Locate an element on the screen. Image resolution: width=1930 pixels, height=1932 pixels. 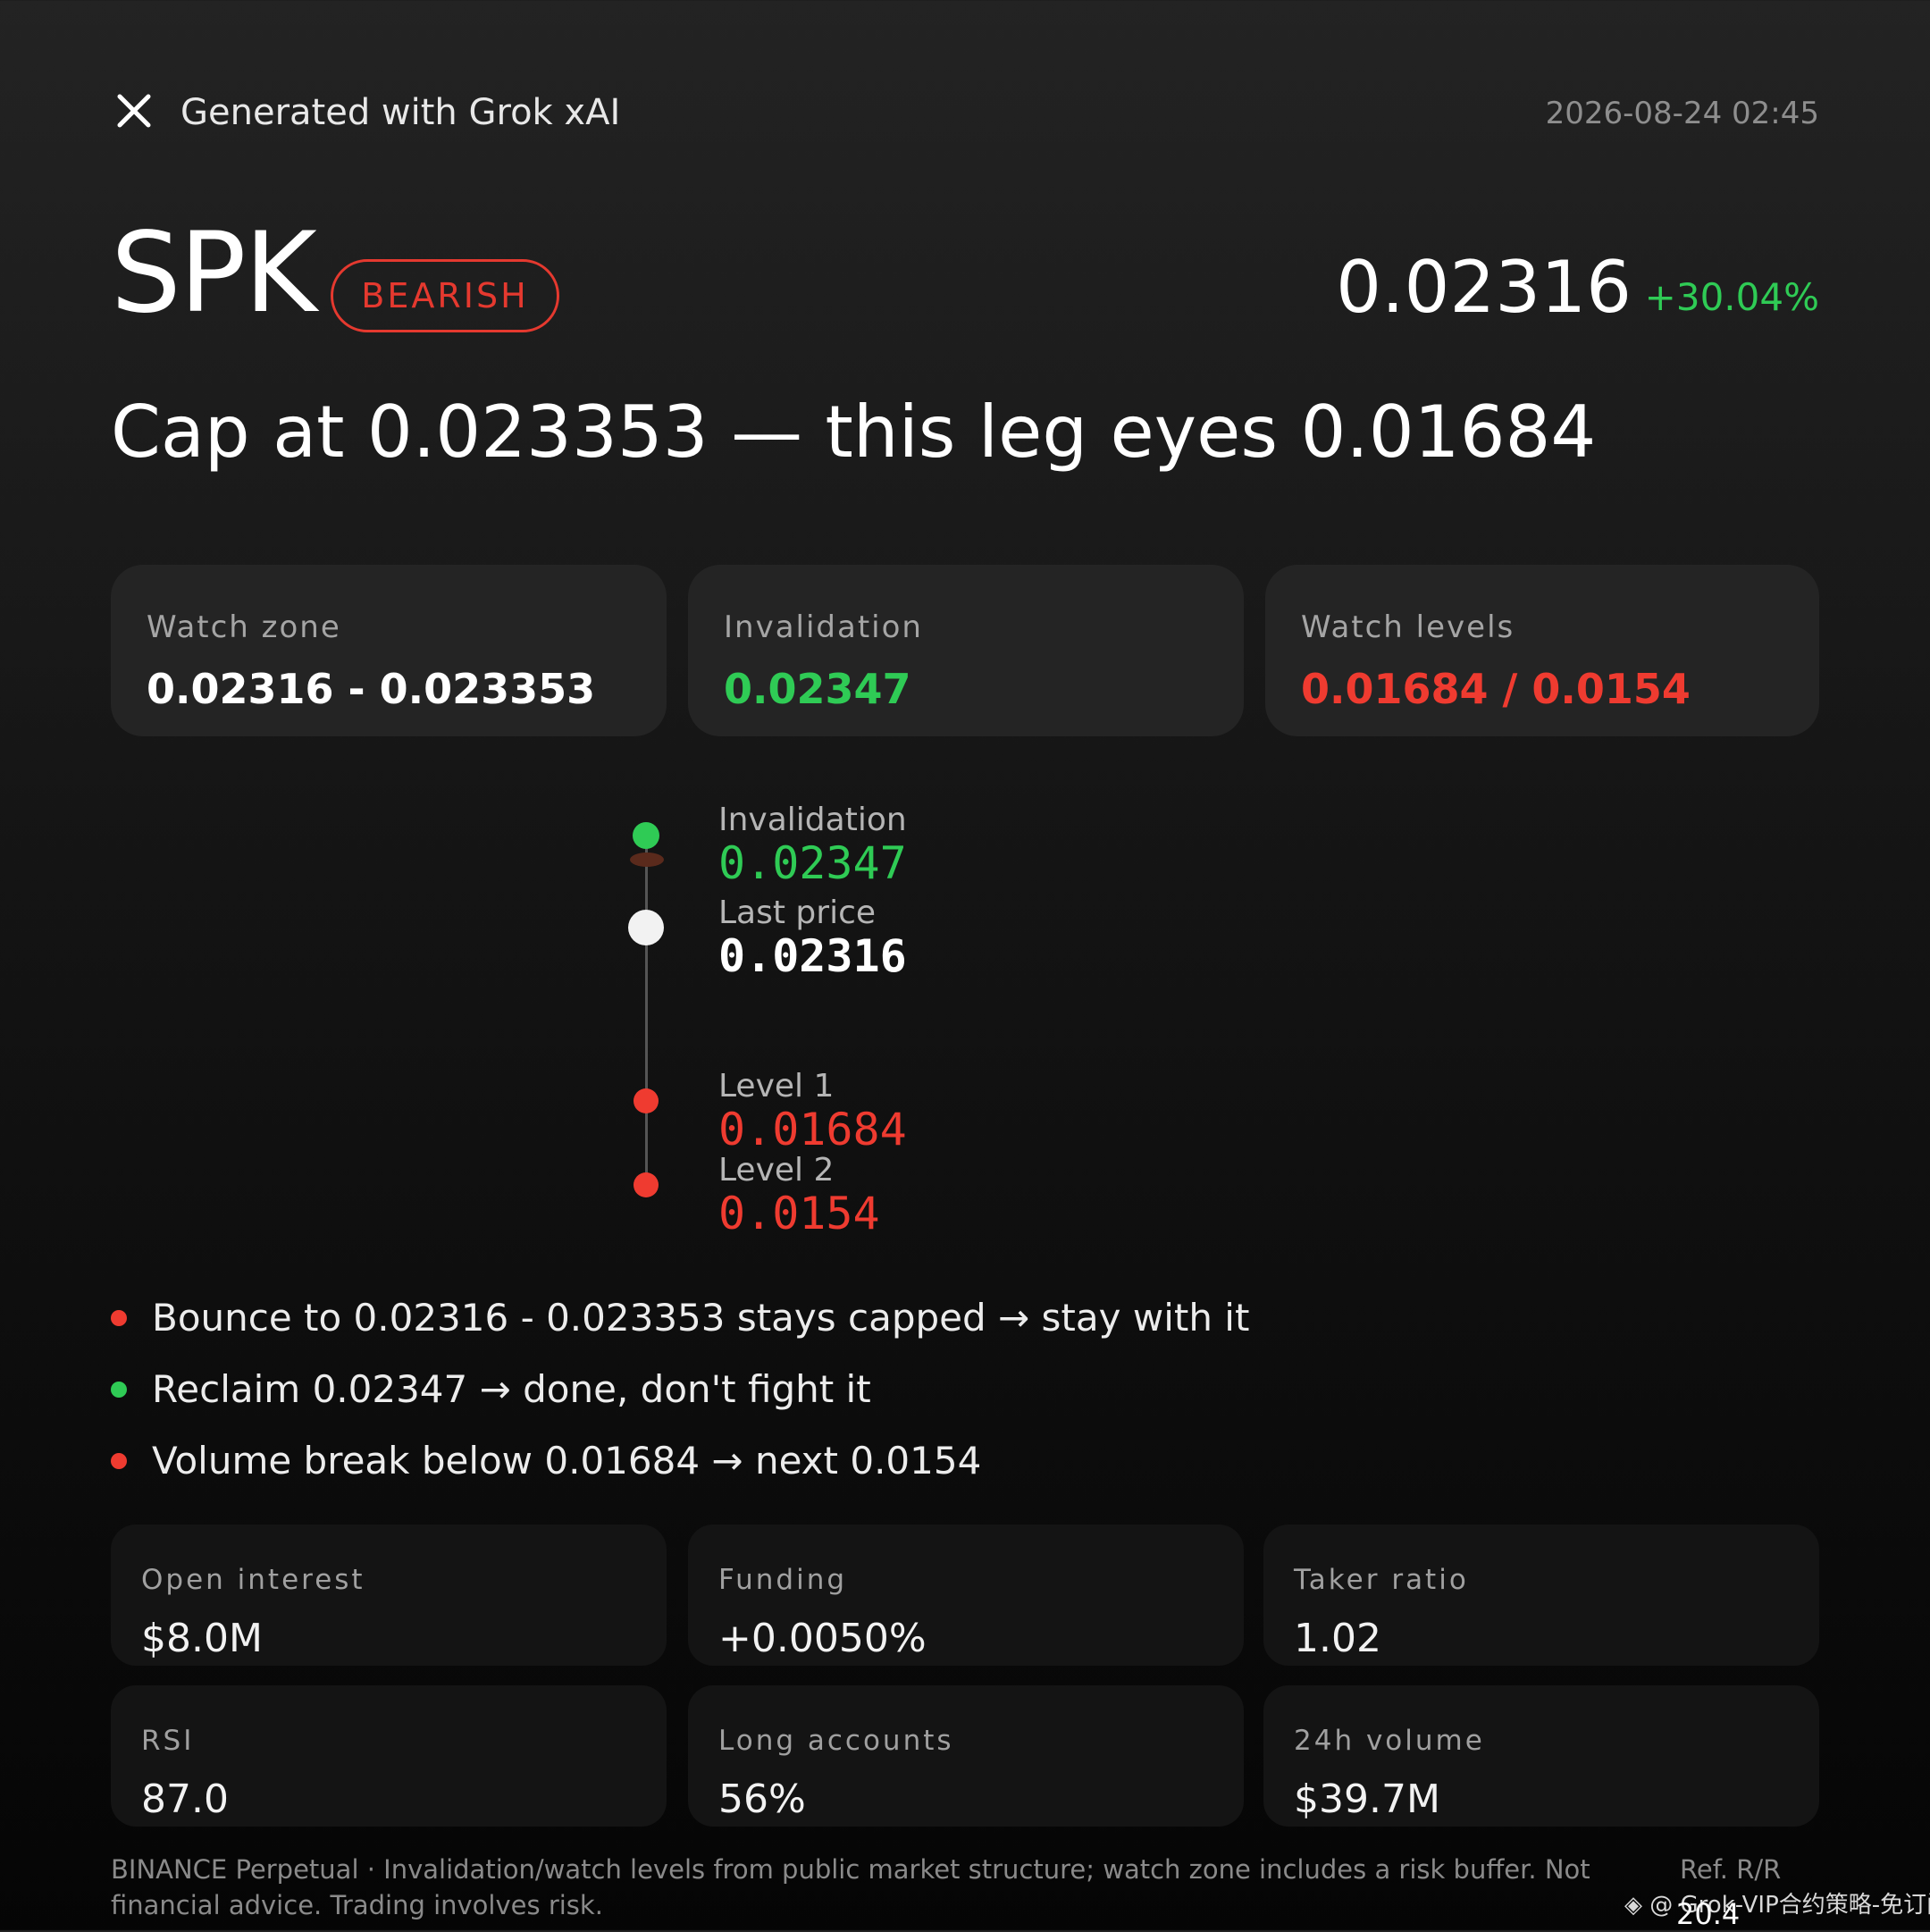
stat-funding: Funding +0.0050% is located at coordinates (966, 1595).